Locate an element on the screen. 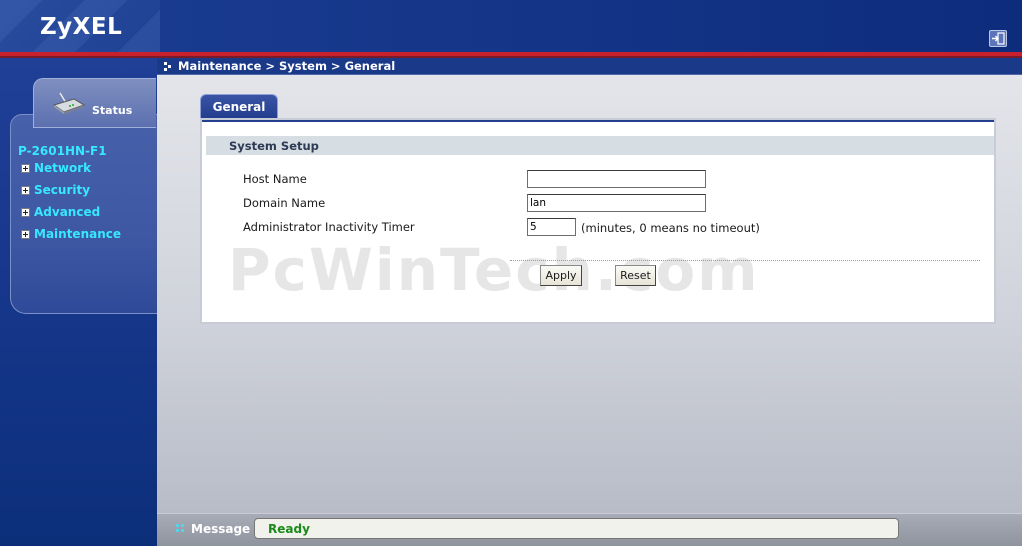 Image resolution: width=1022 pixels, height=546 pixels. panel-topbar is located at coordinates (598, 121).